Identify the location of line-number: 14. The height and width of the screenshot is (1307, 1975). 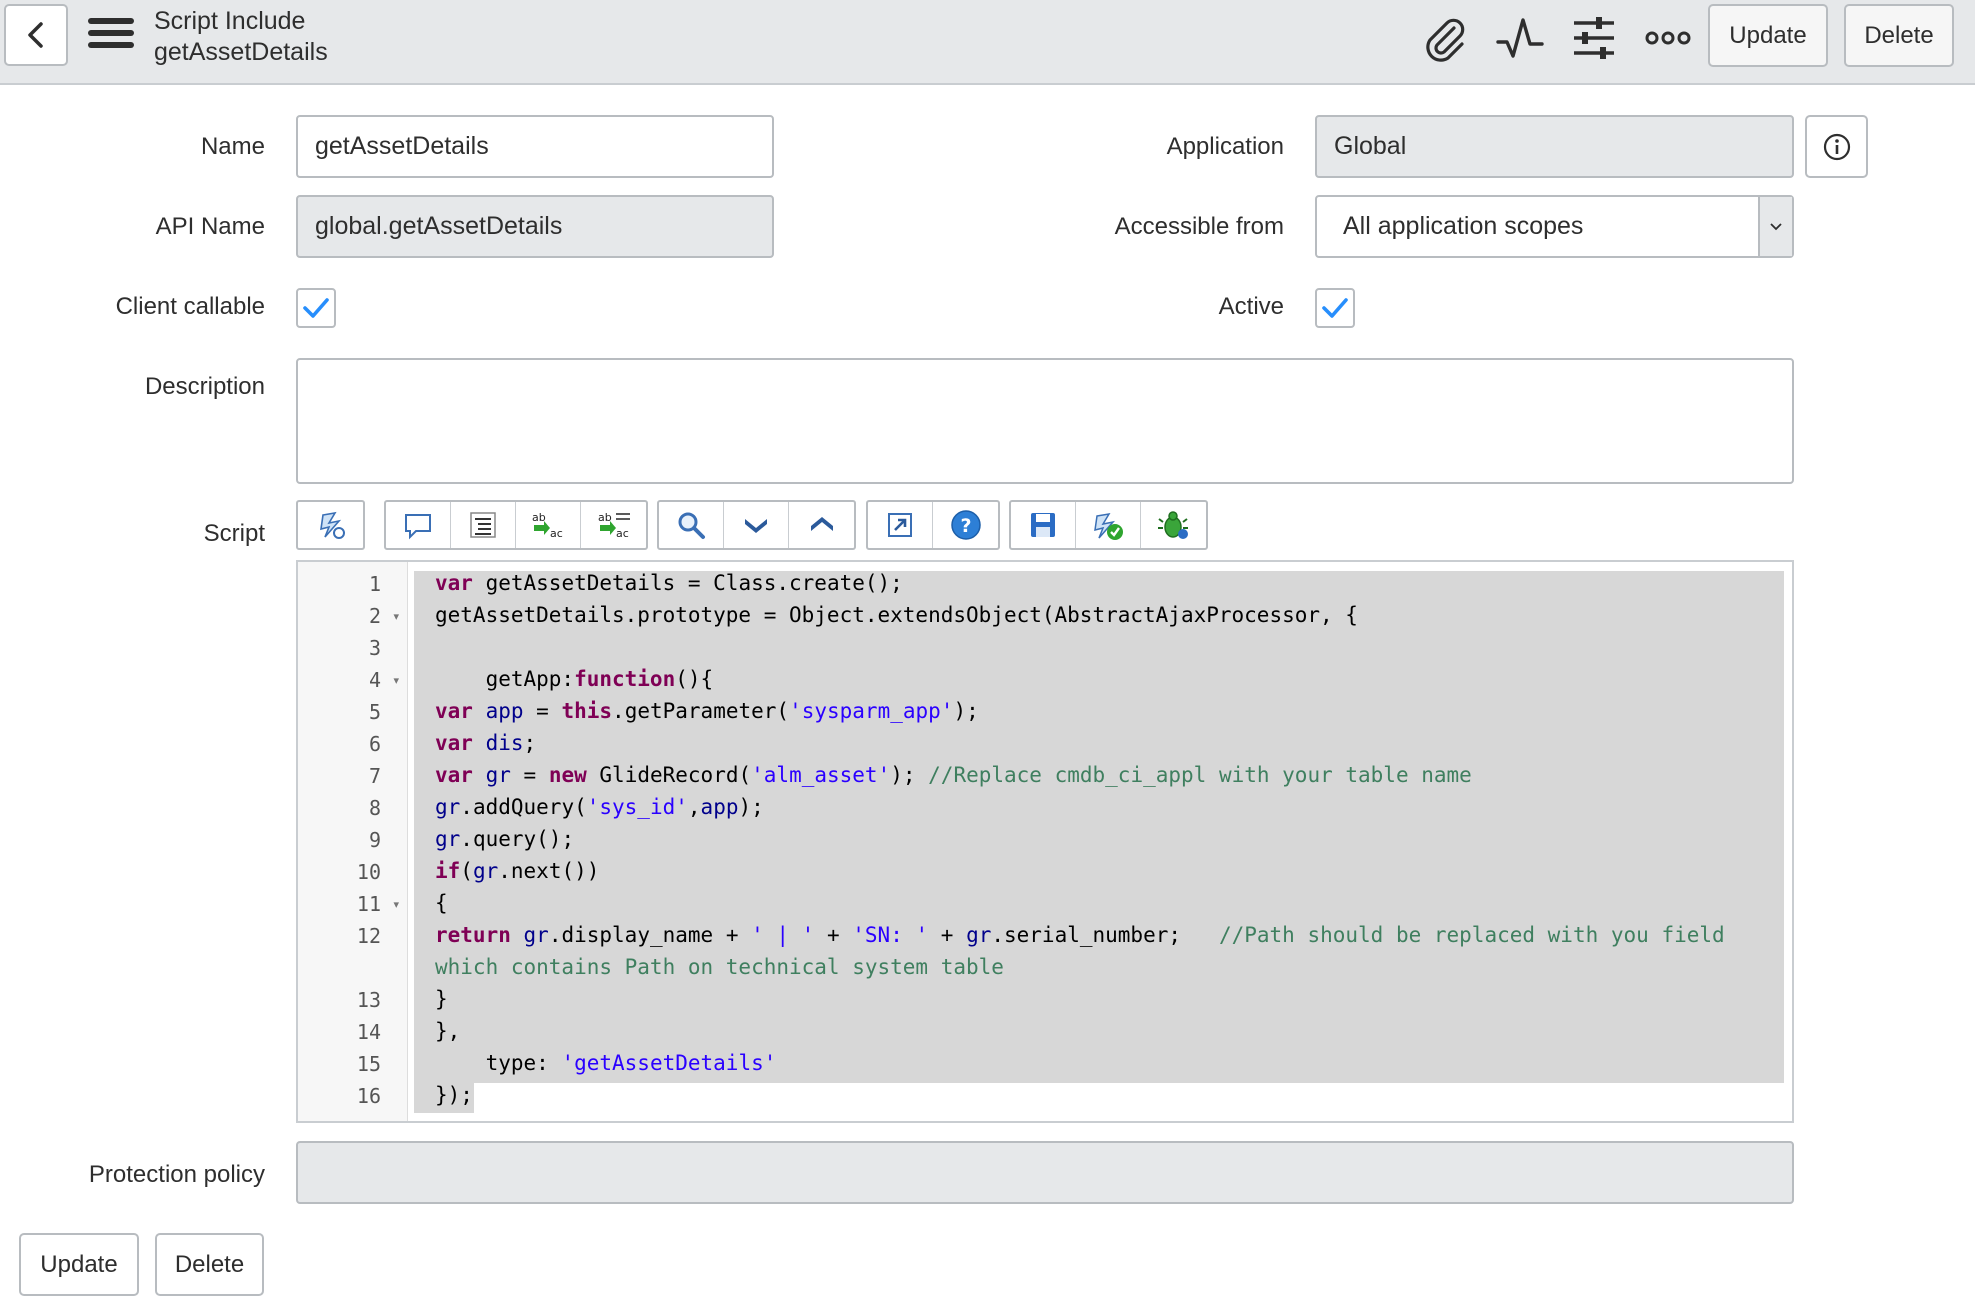
(368, 1032).